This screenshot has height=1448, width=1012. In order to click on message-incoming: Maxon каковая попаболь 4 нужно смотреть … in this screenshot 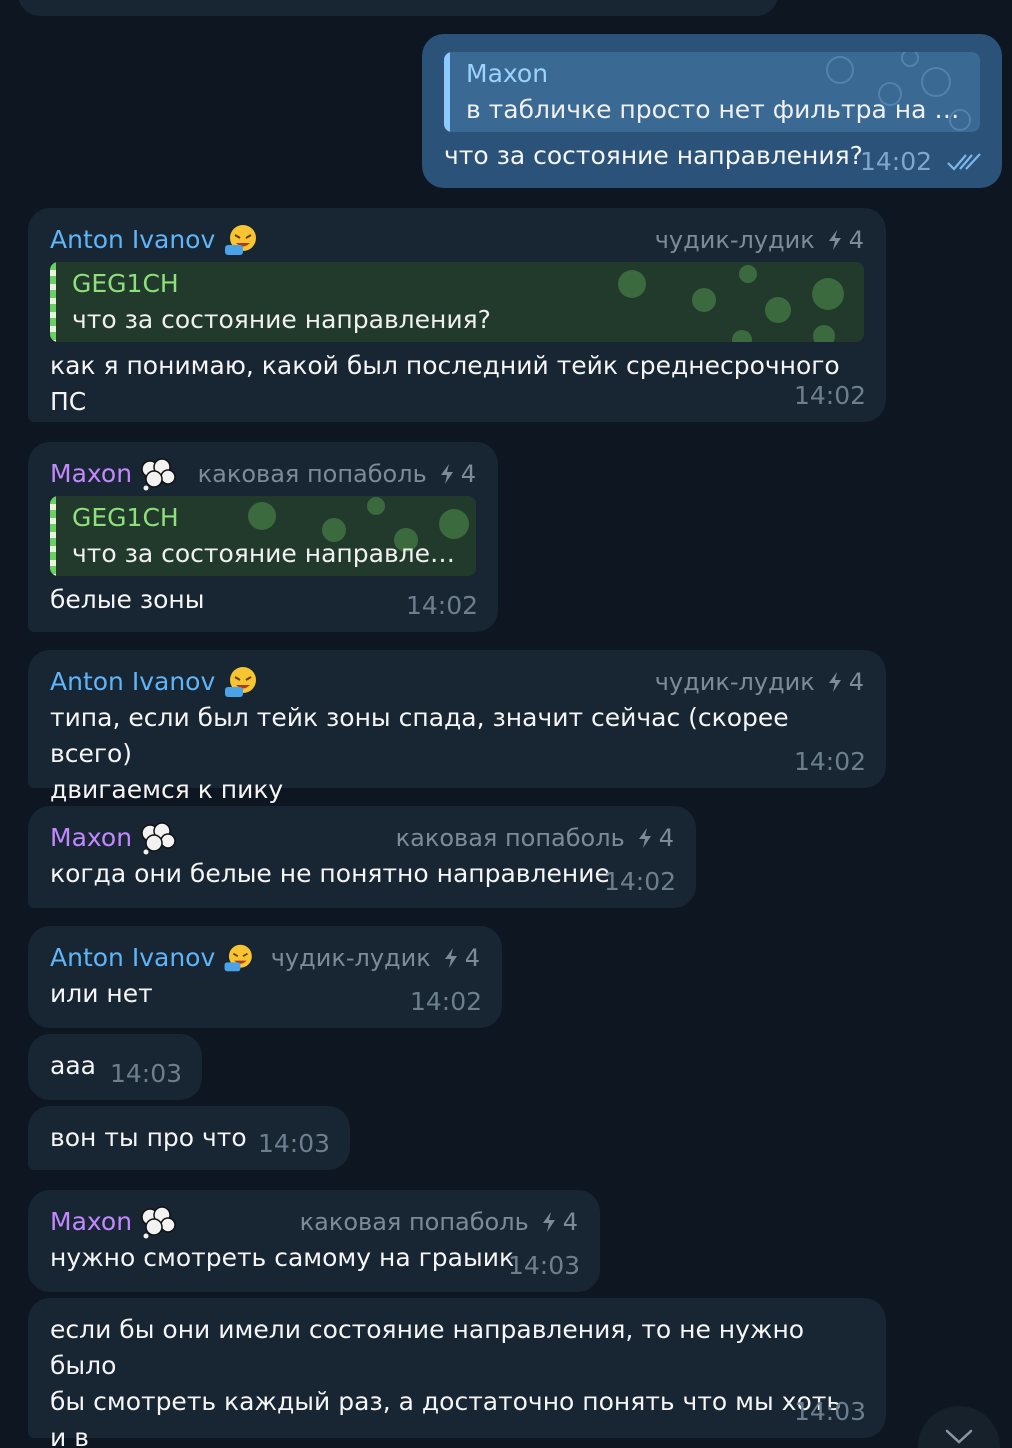, I will do `click(314, 1241)`.